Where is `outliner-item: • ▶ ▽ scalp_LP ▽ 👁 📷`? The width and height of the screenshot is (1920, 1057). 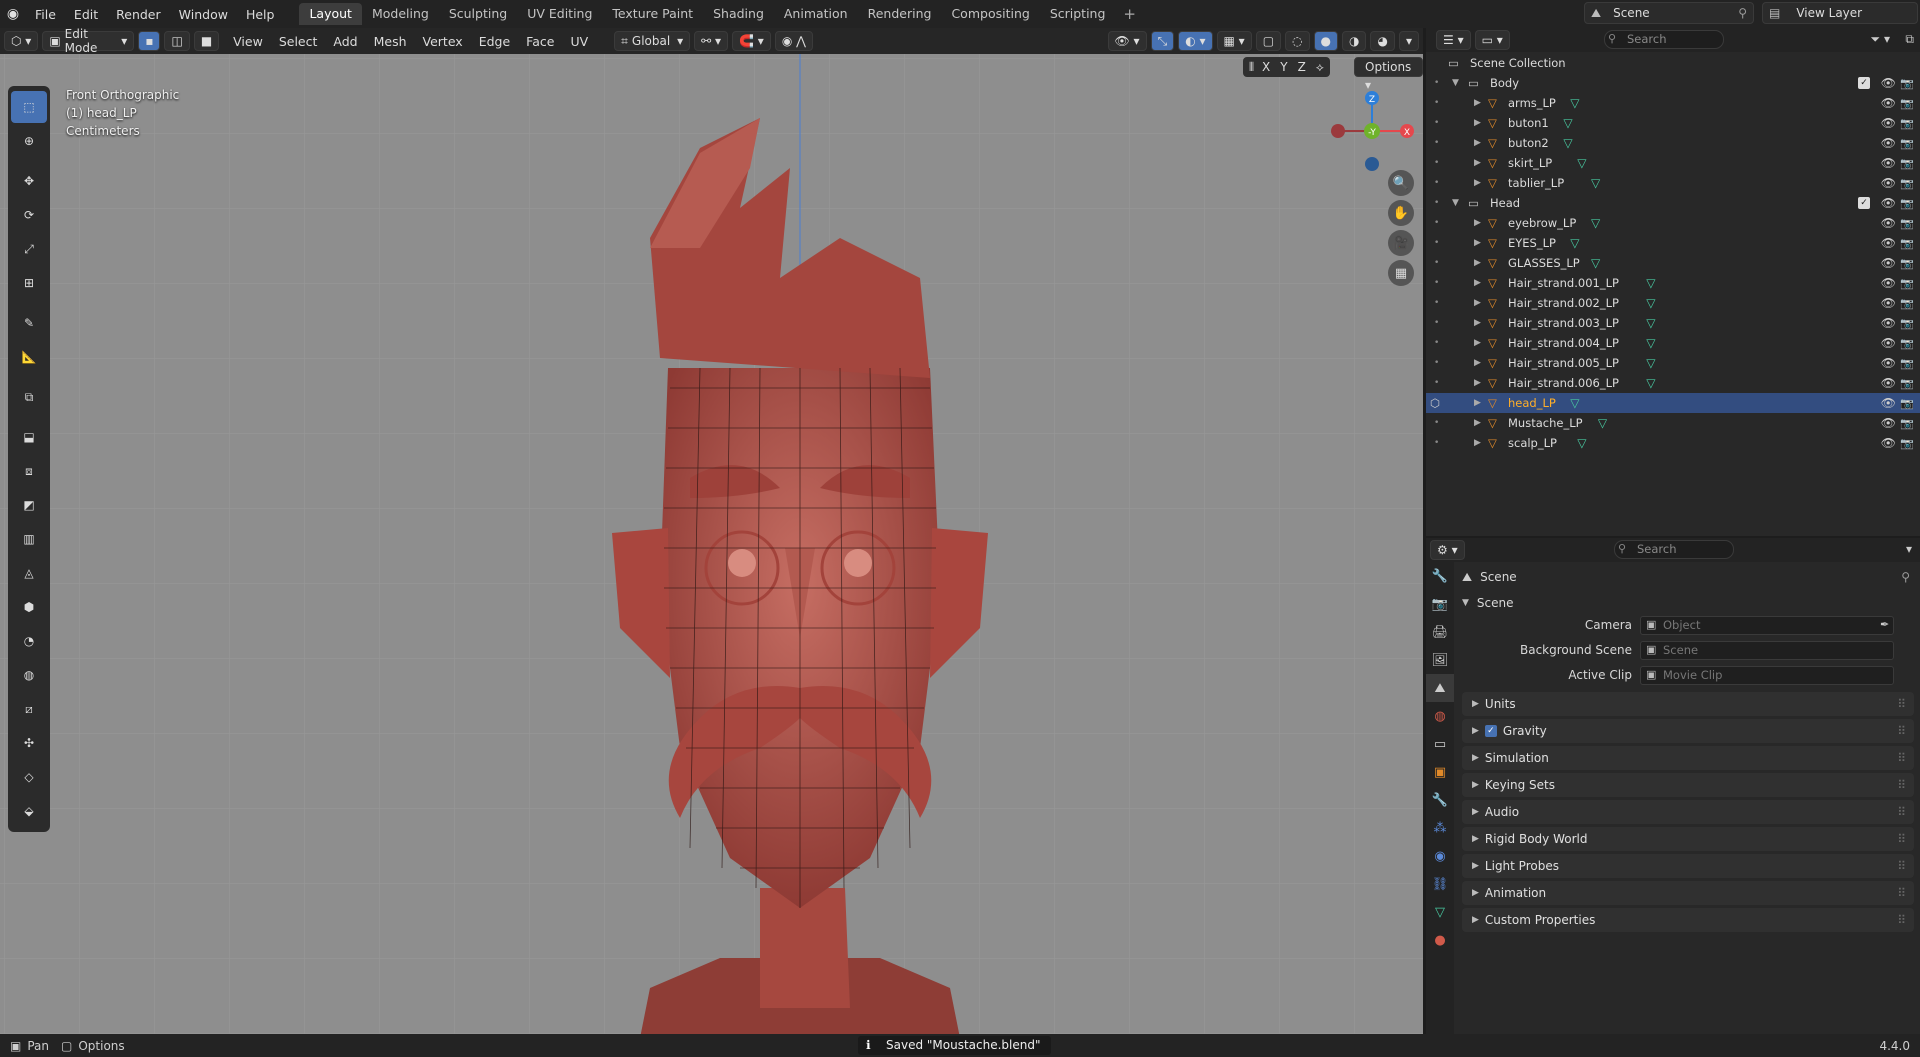 outliner-item: • ▶ ▽ scalp_LP ▽ 👁 📷 is located at coordinates (1673, 443).